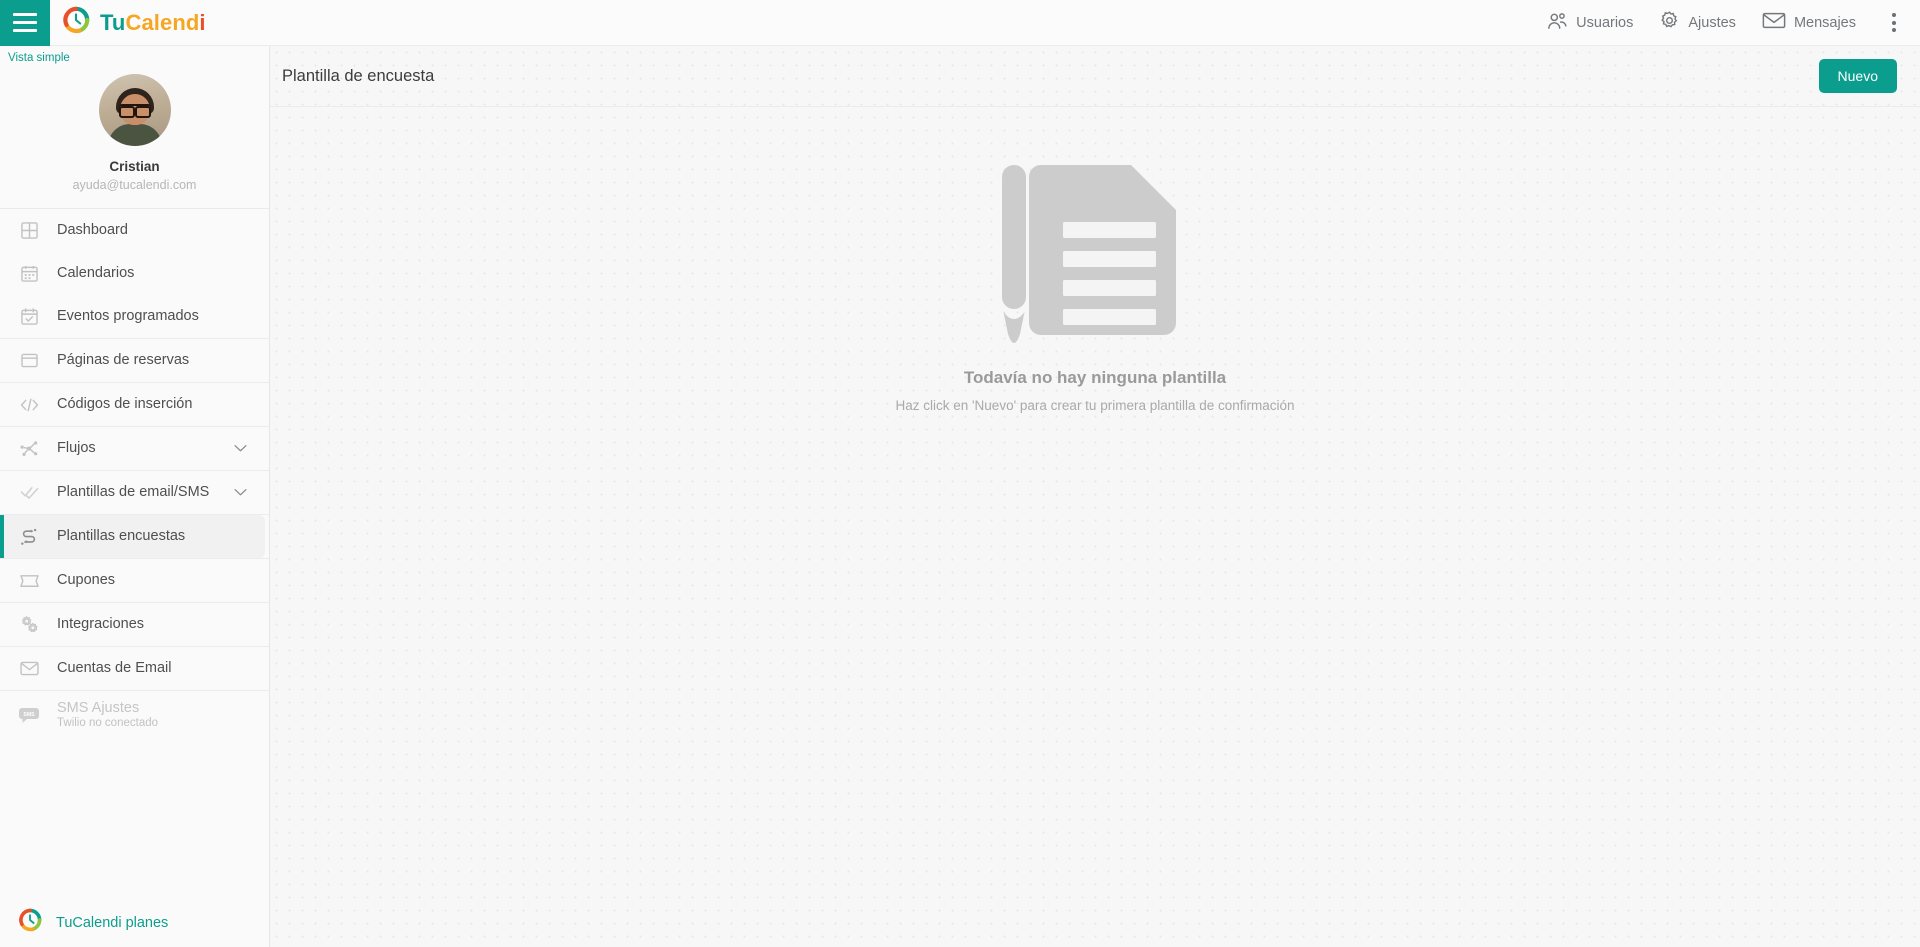 Image resolution: width=1920 pixels, height=947 pixels. Describe the element at coordinates (1712, 22) in the screenshot. I see `top-action-label: Ajustes` at that location.